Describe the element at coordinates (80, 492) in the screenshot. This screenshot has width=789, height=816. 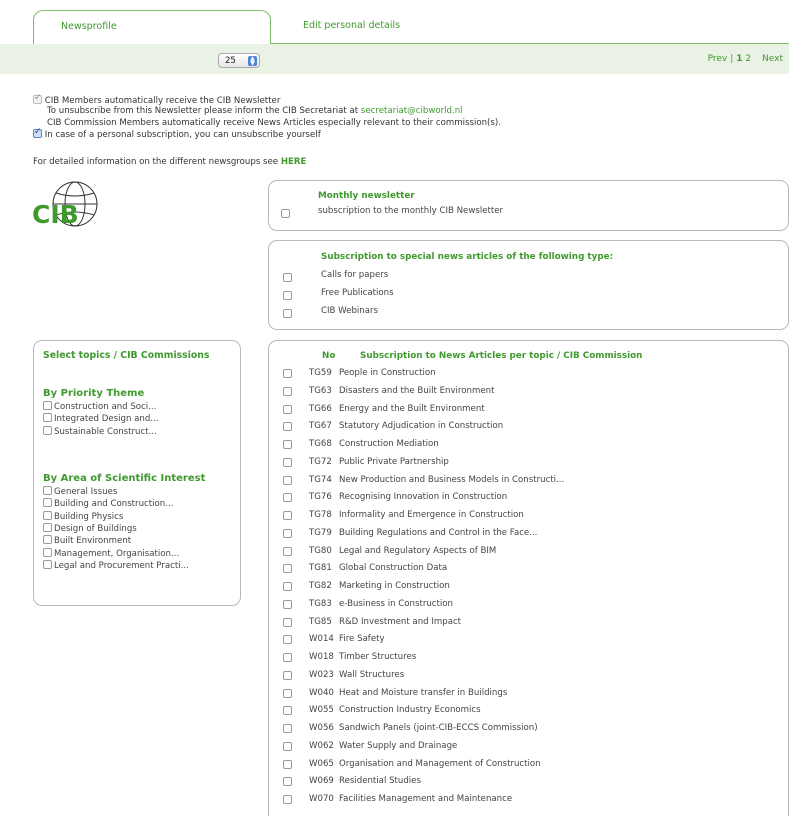
I see `area-of-interest-item: General Issues` at that location.